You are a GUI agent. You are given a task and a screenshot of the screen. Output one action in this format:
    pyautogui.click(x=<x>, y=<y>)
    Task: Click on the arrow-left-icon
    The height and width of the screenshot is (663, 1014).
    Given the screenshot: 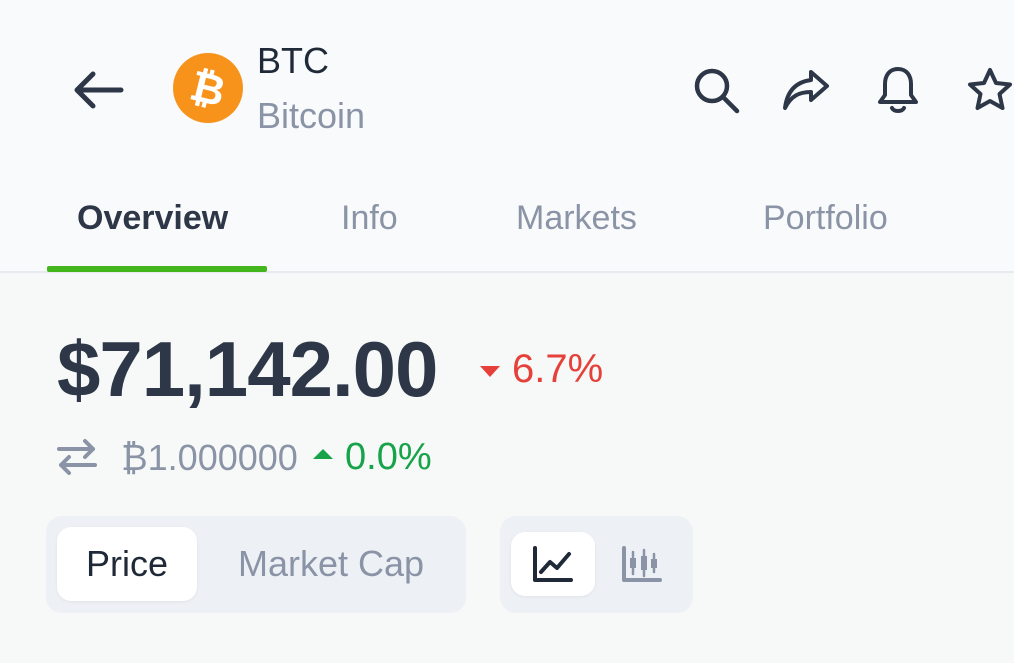 What is the action you would take?
    pyautogui.click(x=99, y=90)
    